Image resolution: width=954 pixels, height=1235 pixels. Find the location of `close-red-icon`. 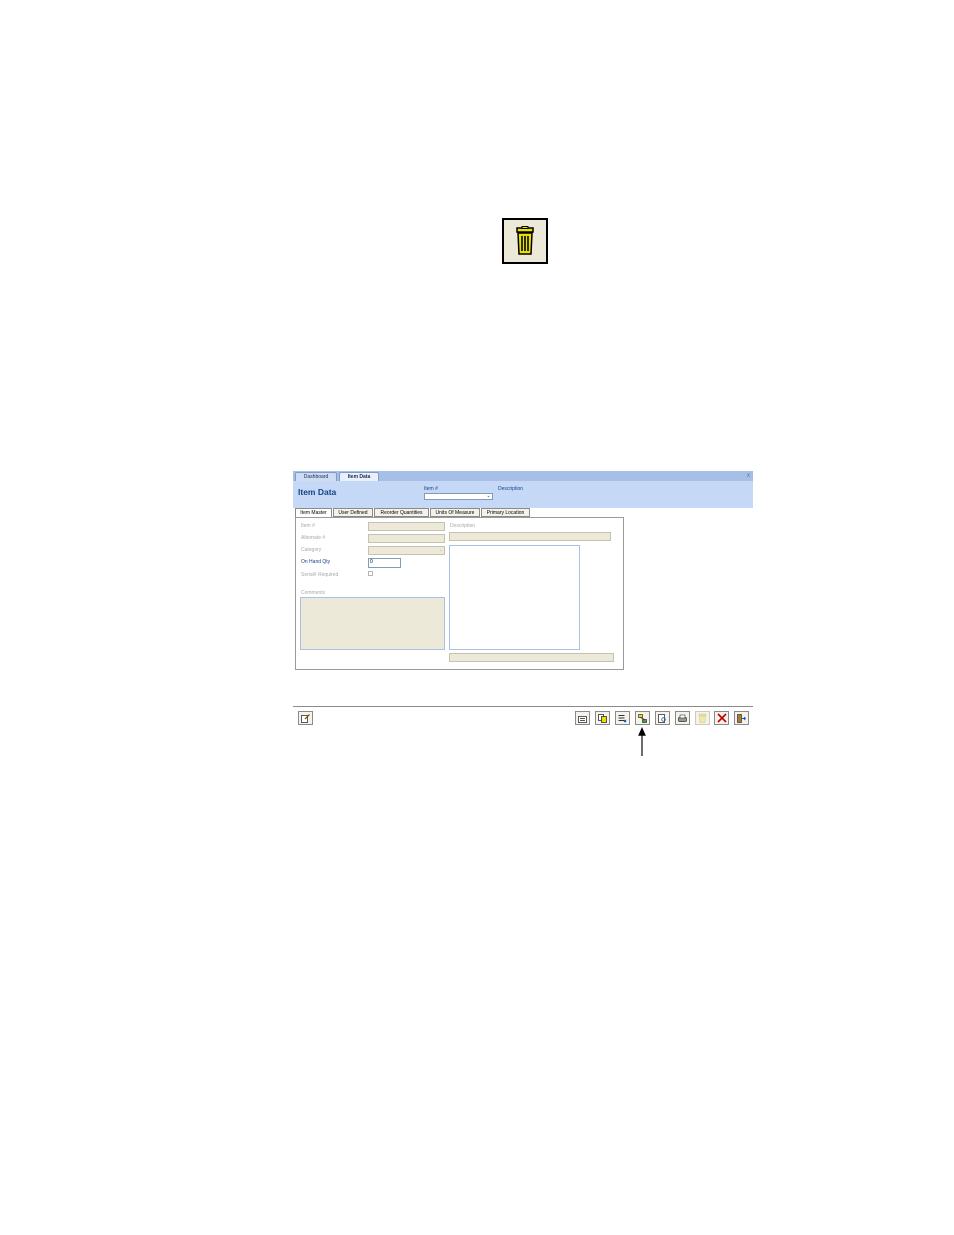

close-red-icon is located at coordinates (721, 718).